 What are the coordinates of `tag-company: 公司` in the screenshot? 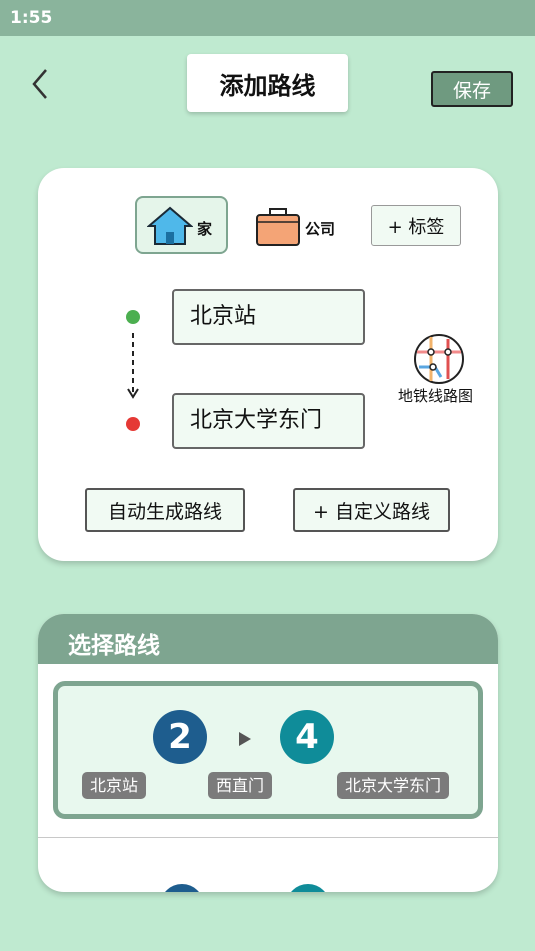 It's located at (311, 228).